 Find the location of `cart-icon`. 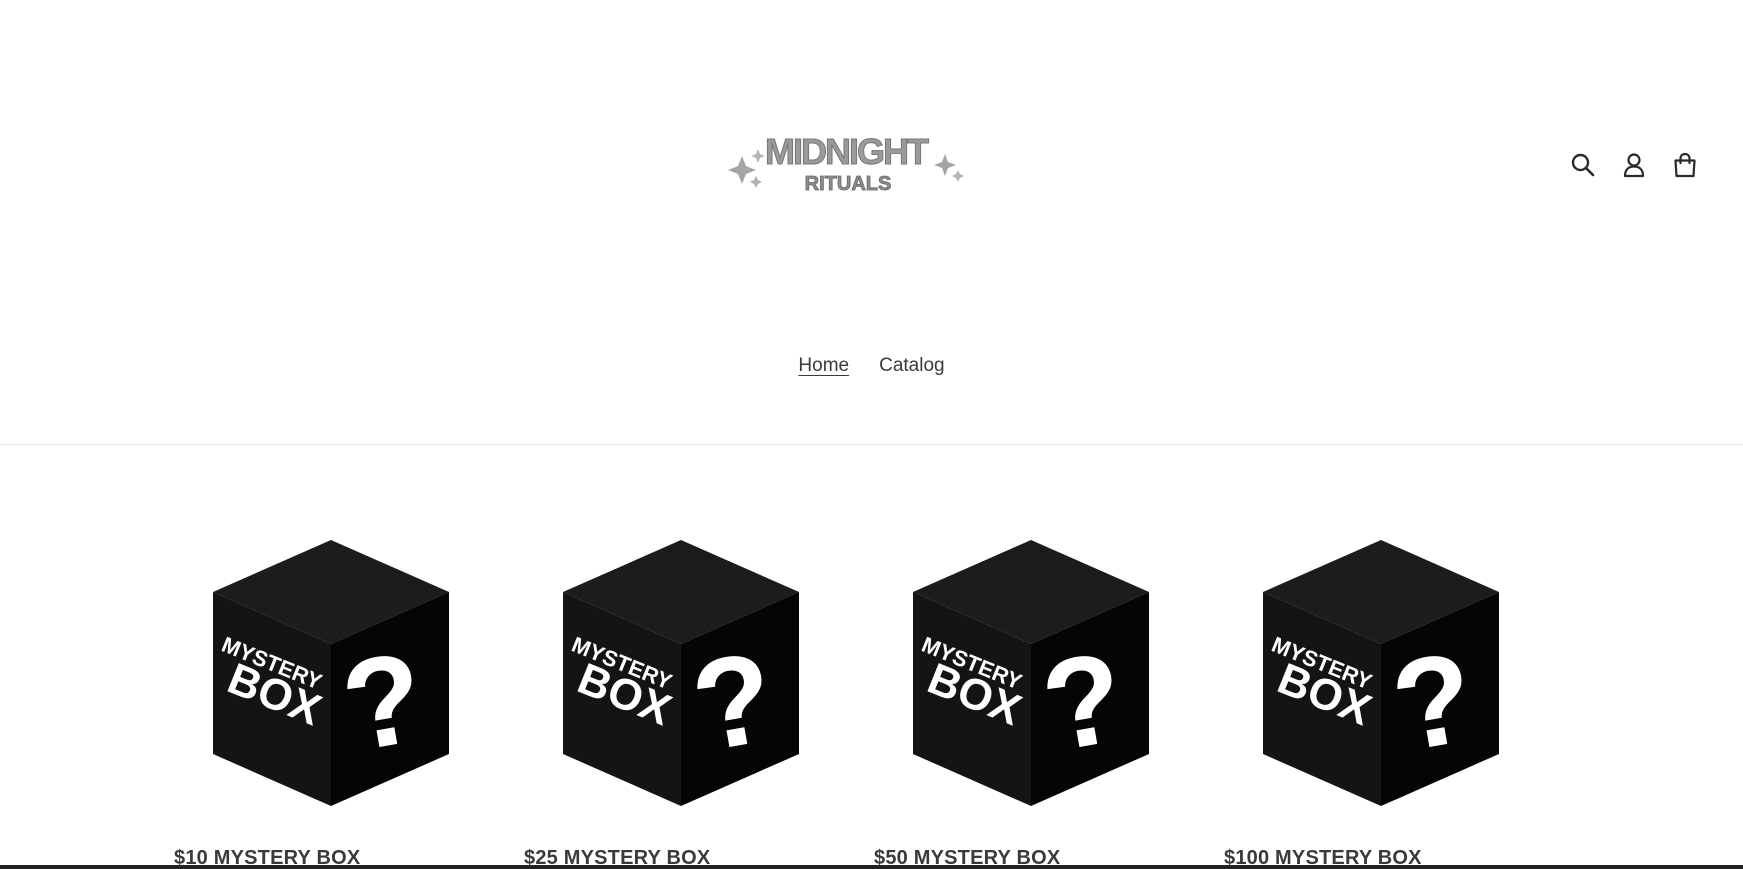

cart-icon is located at coordinates (1685, 165).